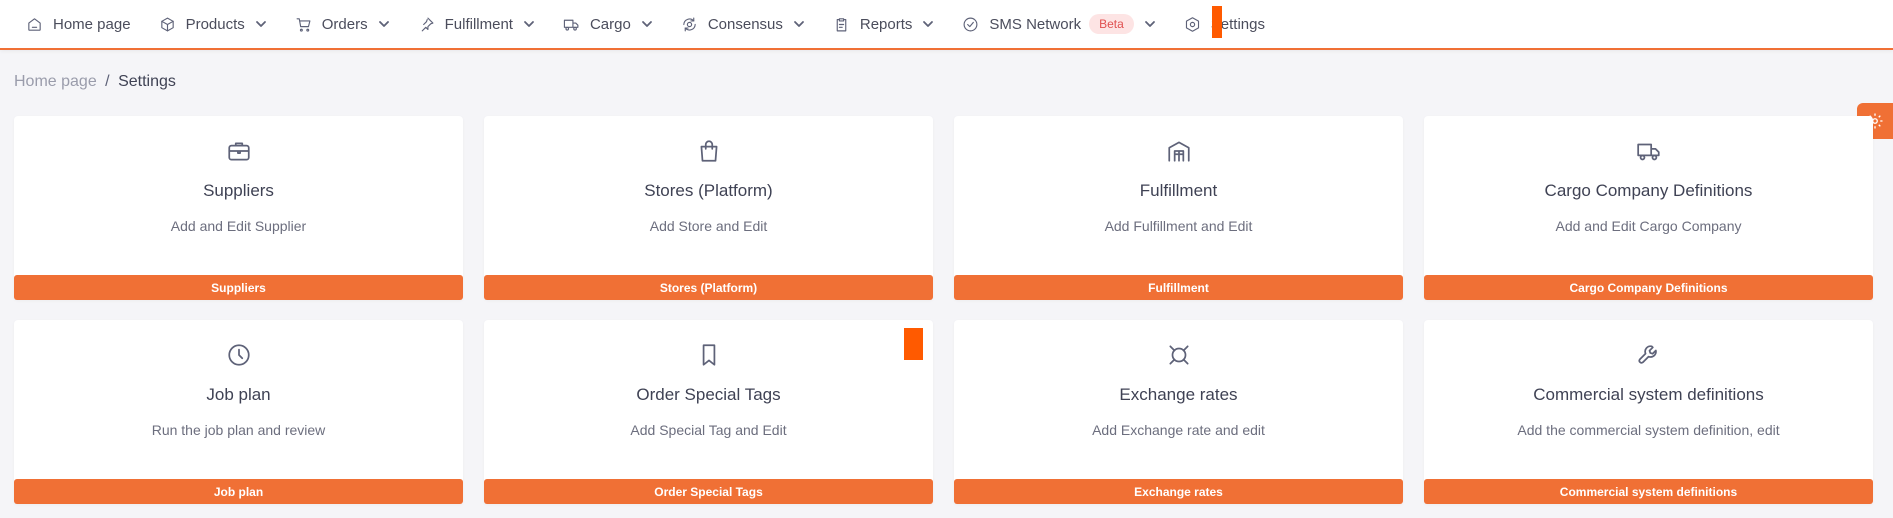 Image resolution: width=1893 pixels, height=518 pixels. Describe the element at coordinates (1224, 24) in the screenshot. I see `nav-item-settings: Settings` at that location.